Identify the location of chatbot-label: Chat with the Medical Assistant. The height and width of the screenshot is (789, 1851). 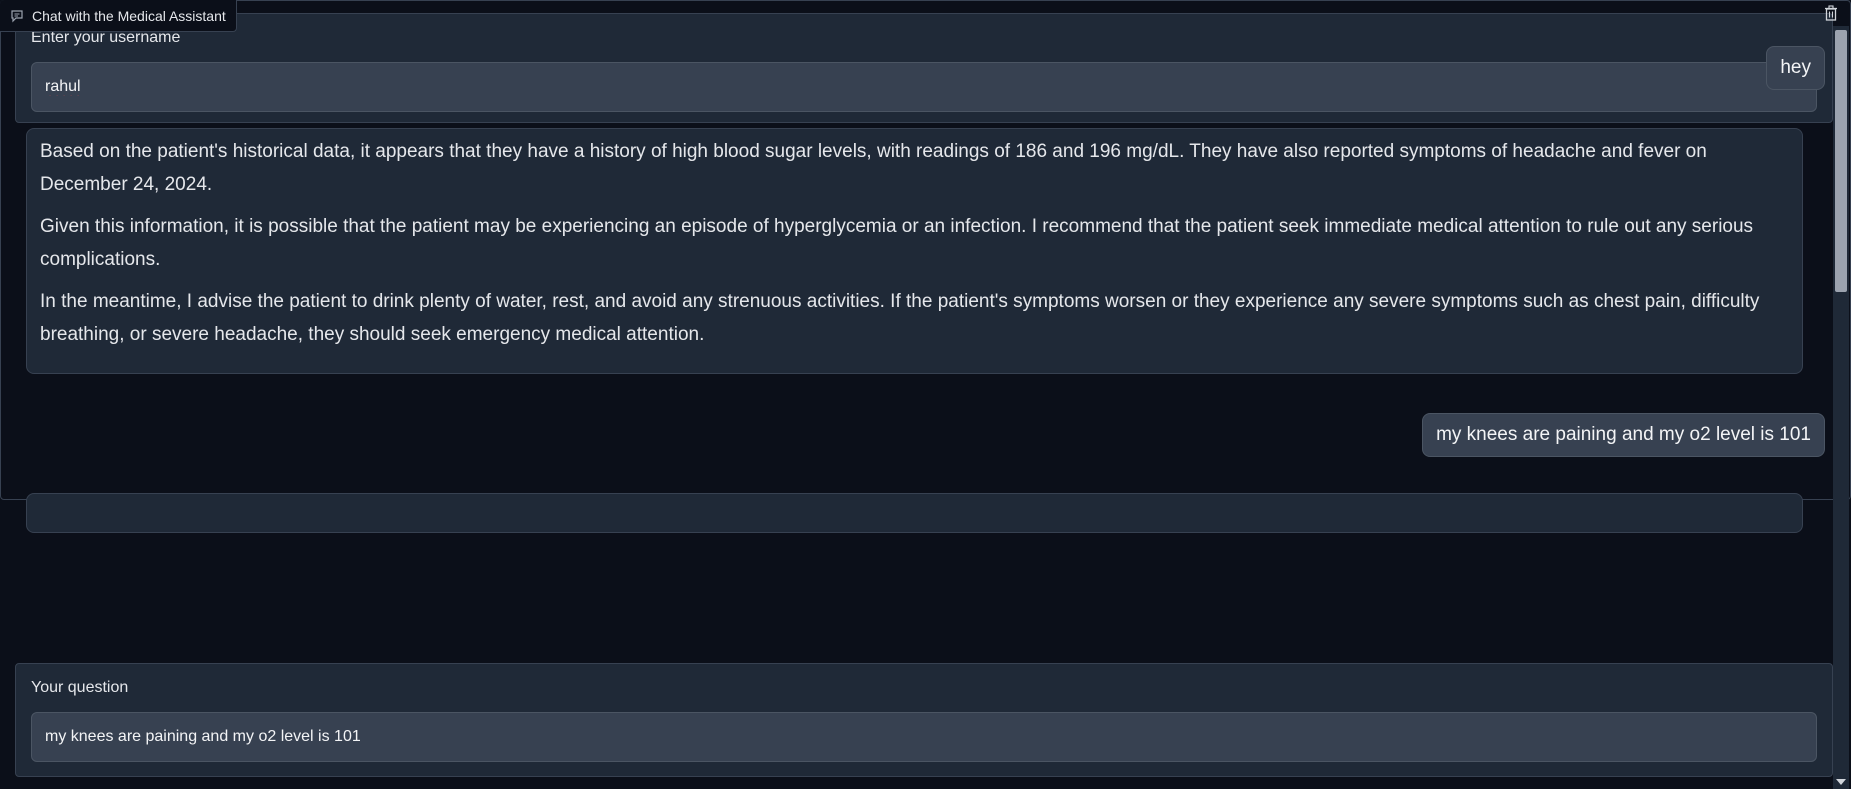
(118, 16).